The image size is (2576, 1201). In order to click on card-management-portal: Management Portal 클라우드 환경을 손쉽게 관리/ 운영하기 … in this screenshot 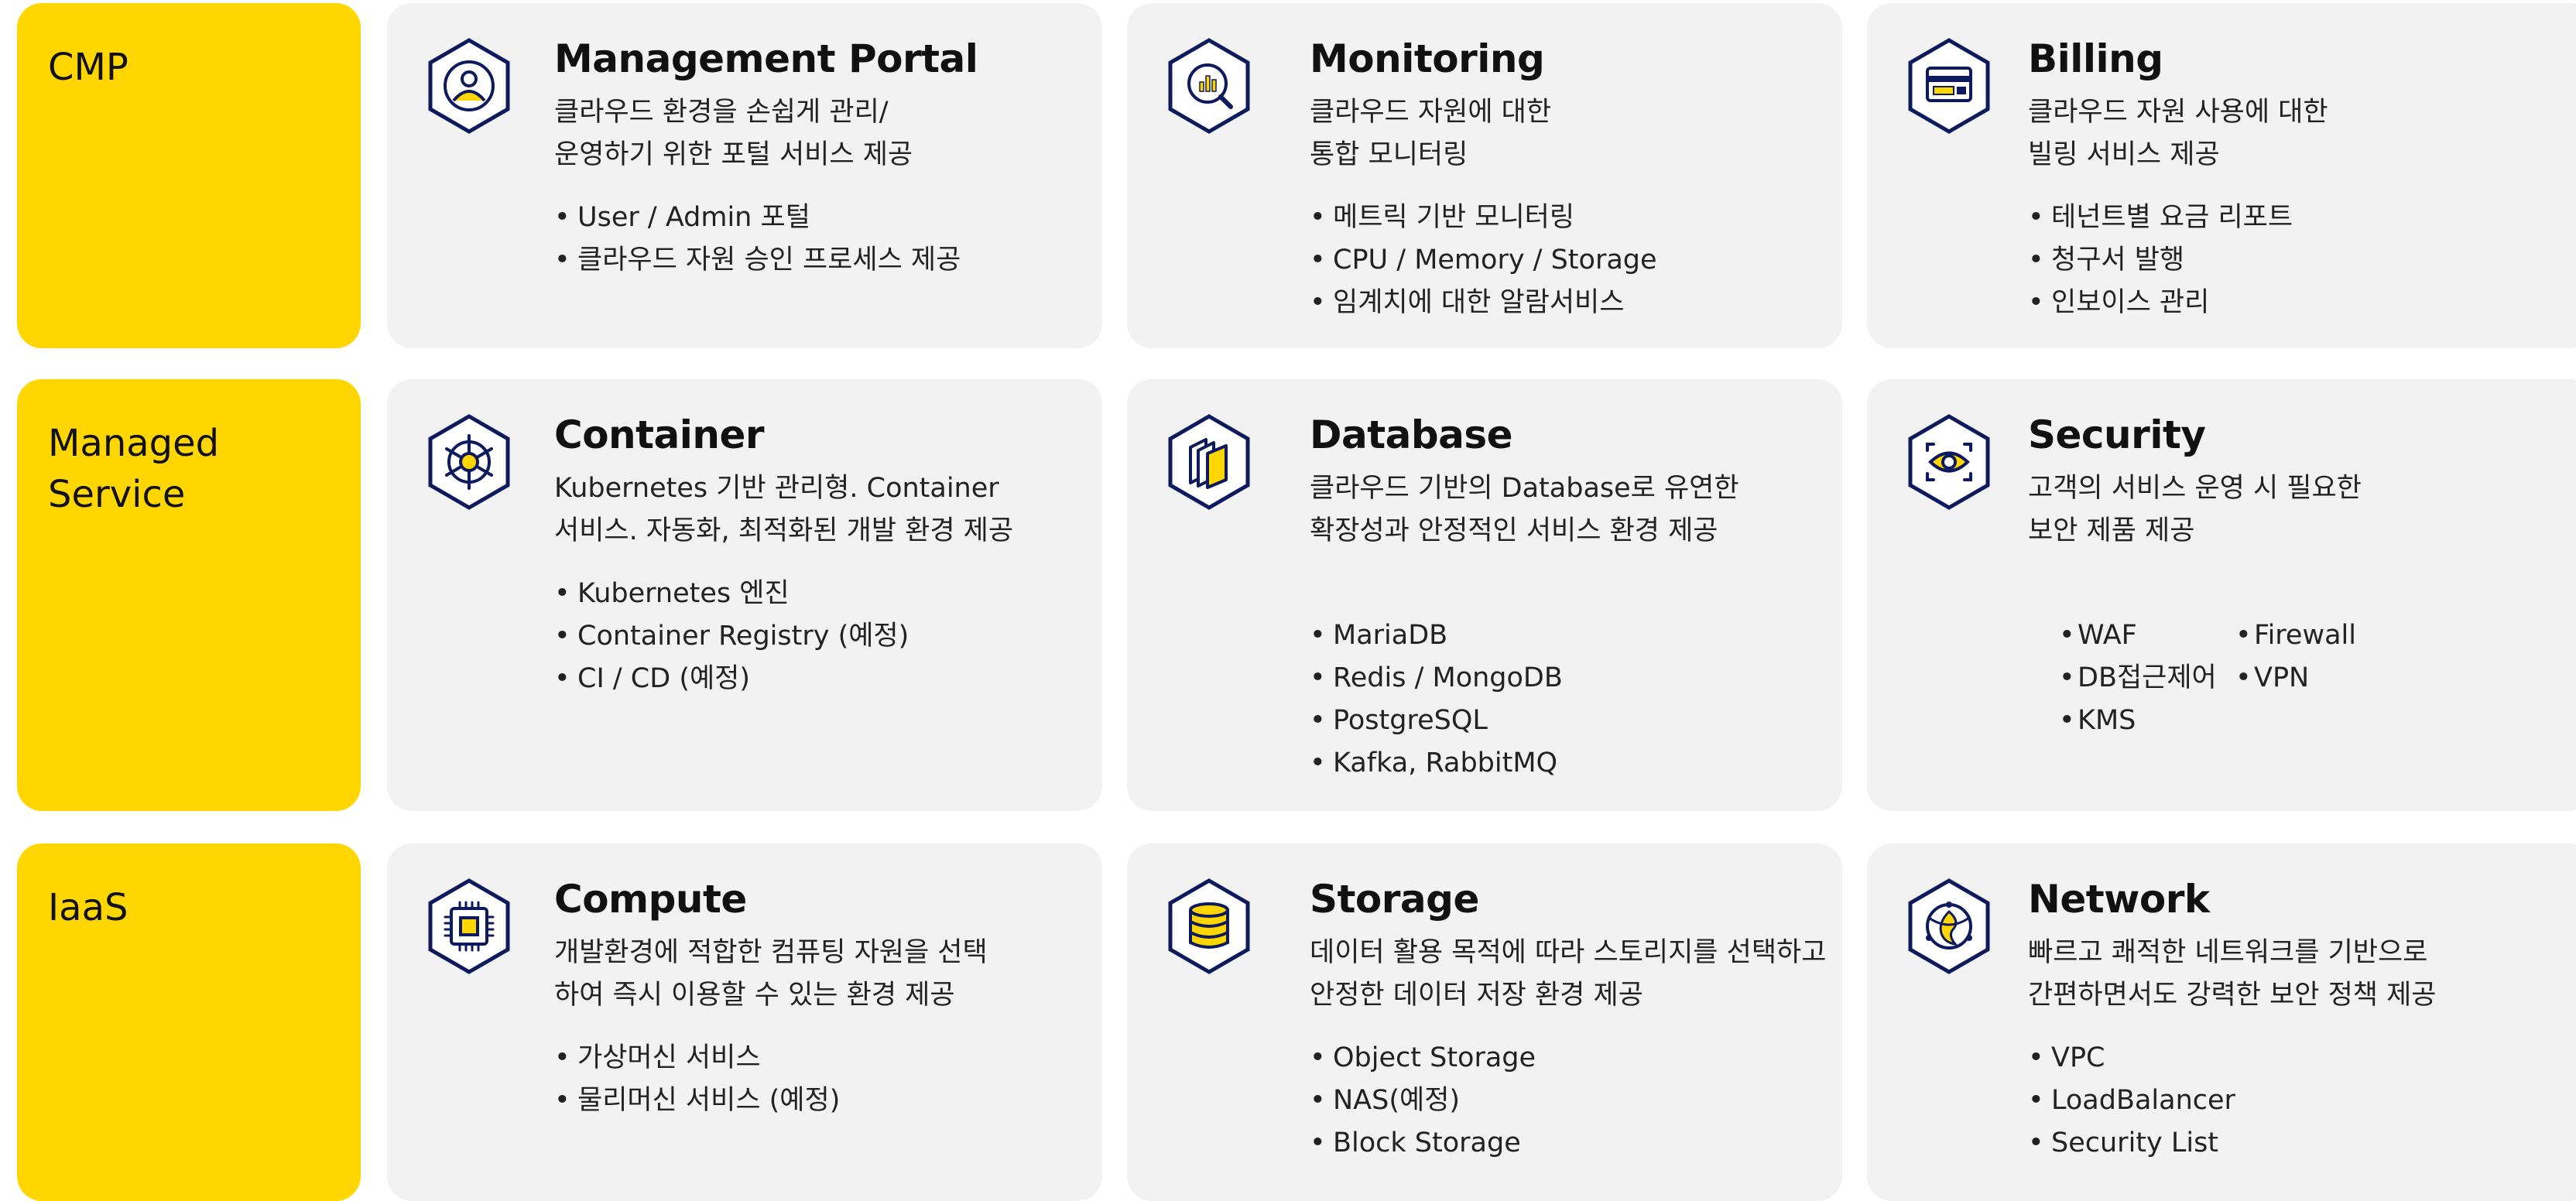, I will do `click(745, 176)`.